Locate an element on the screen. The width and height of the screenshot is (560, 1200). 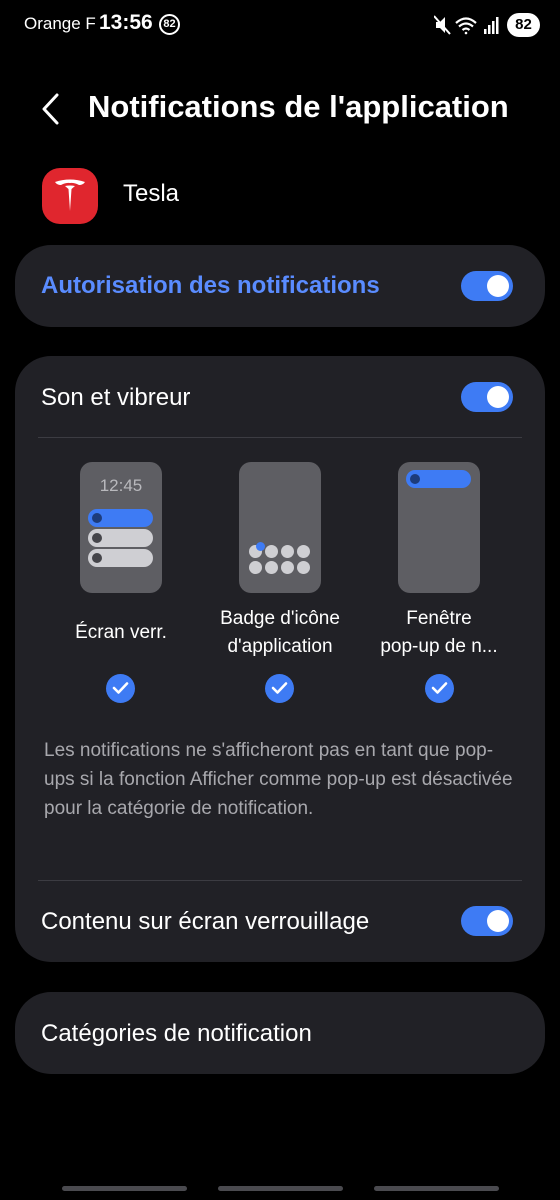
back-arrow-icon is located at coordinates (52, 109).